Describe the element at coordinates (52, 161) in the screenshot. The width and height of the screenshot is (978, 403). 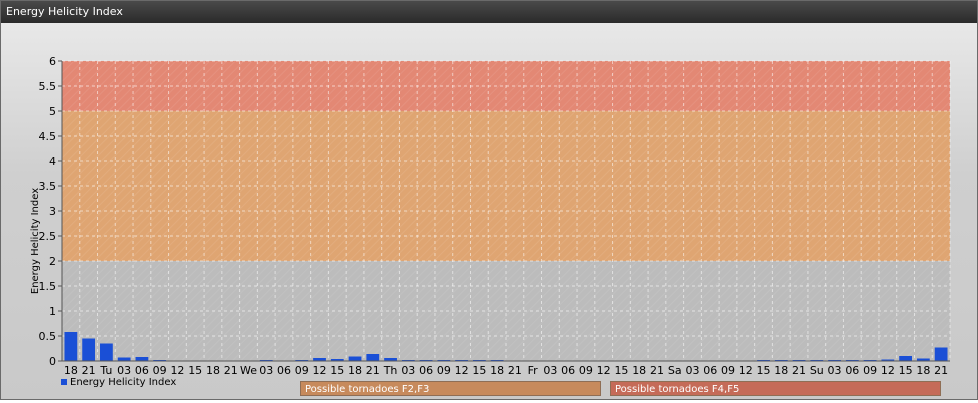
I see `y-tick-label: 4` at that location.